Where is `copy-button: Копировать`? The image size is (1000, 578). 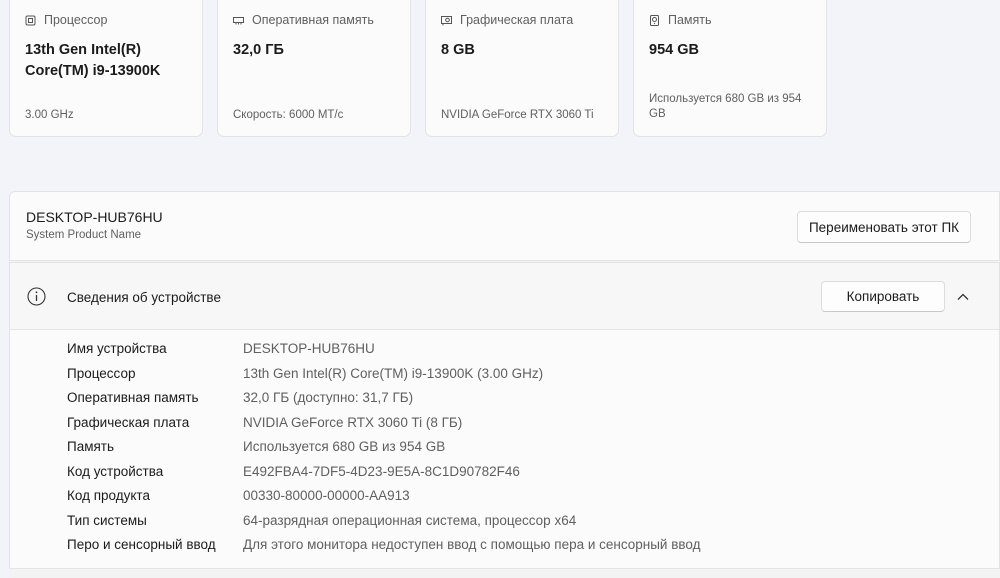 copy-button: Копировать is located at coordinates (883, 296).